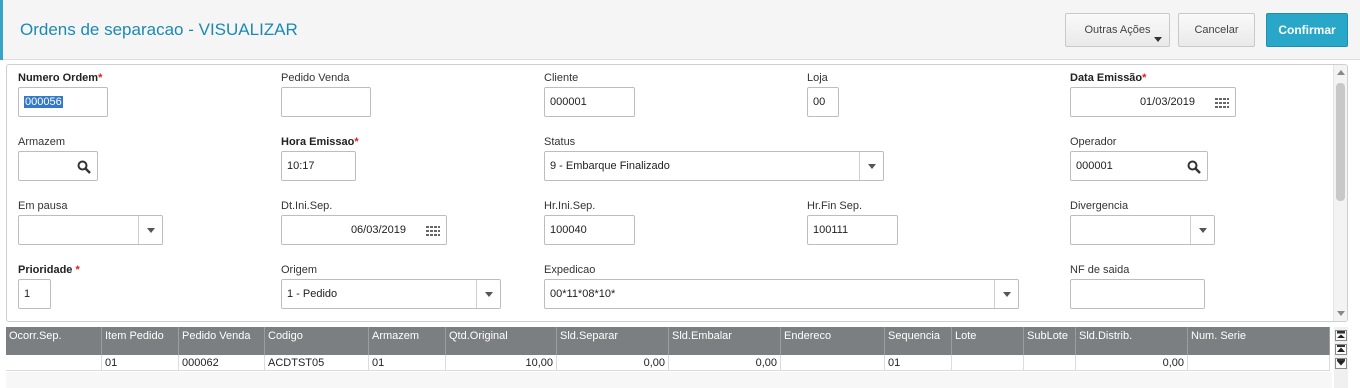 This screenshot has height=388, width=1360. I want to click on expedicao-select: 00*11*08*10*, so click(781, 294).